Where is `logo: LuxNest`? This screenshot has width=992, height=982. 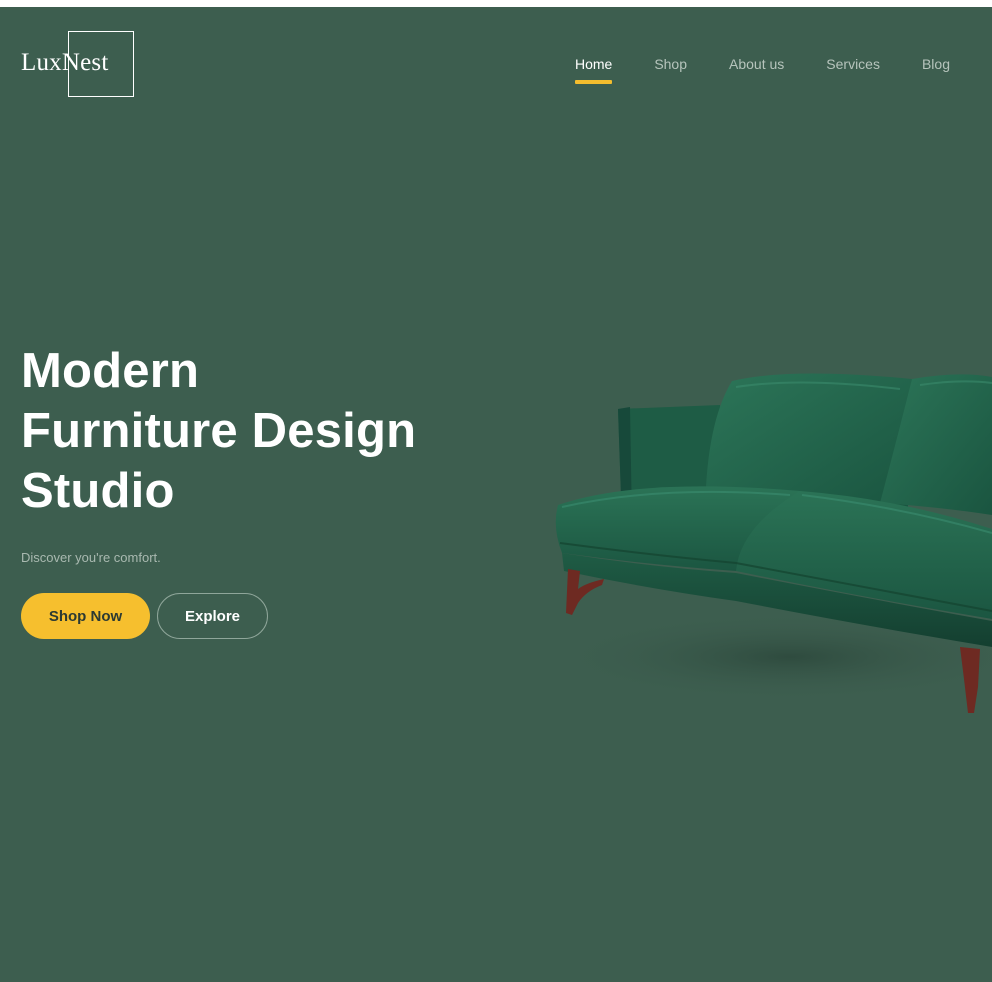
logo: LuxNest is located at coordinates (79, 65).